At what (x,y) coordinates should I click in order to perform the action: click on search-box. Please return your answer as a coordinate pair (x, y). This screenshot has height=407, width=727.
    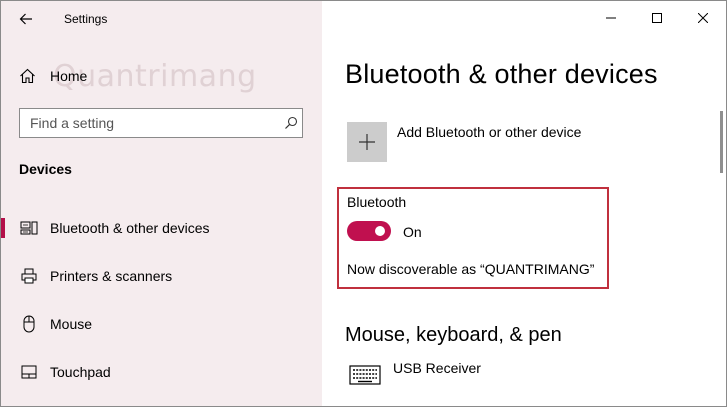
    Looking at the image, I should click on (161, 123).